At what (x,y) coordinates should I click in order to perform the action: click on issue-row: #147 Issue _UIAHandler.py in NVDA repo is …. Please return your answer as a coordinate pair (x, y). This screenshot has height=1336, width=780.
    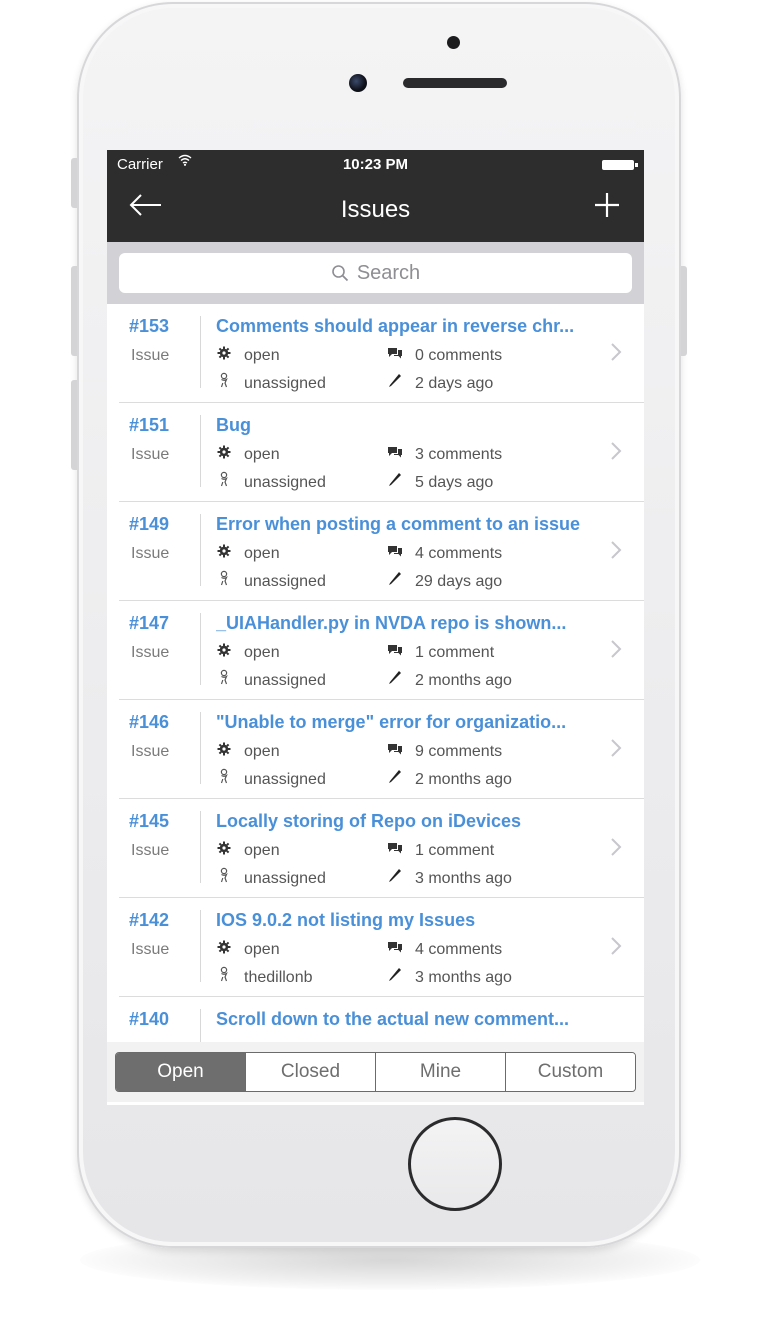
    Looking at the image, I should click on (381, 650).